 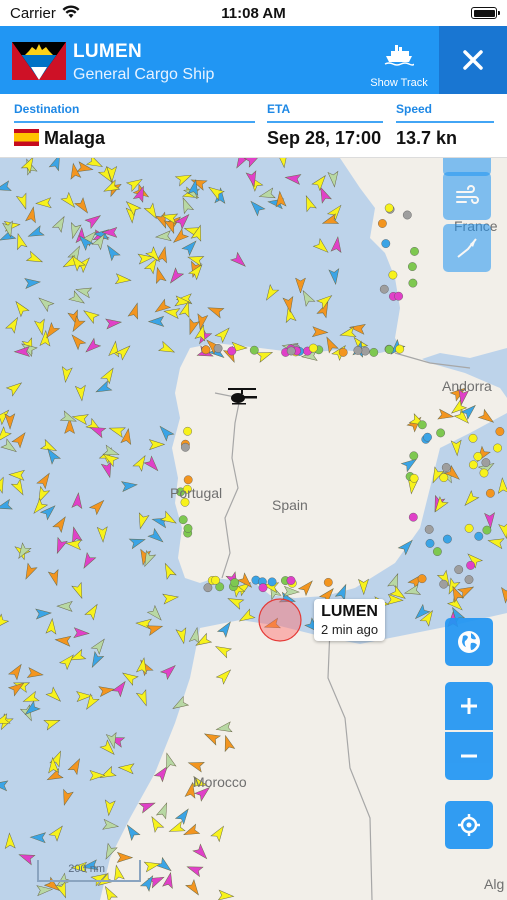 I want to click on compass-icon, so click(x=467, y=248).